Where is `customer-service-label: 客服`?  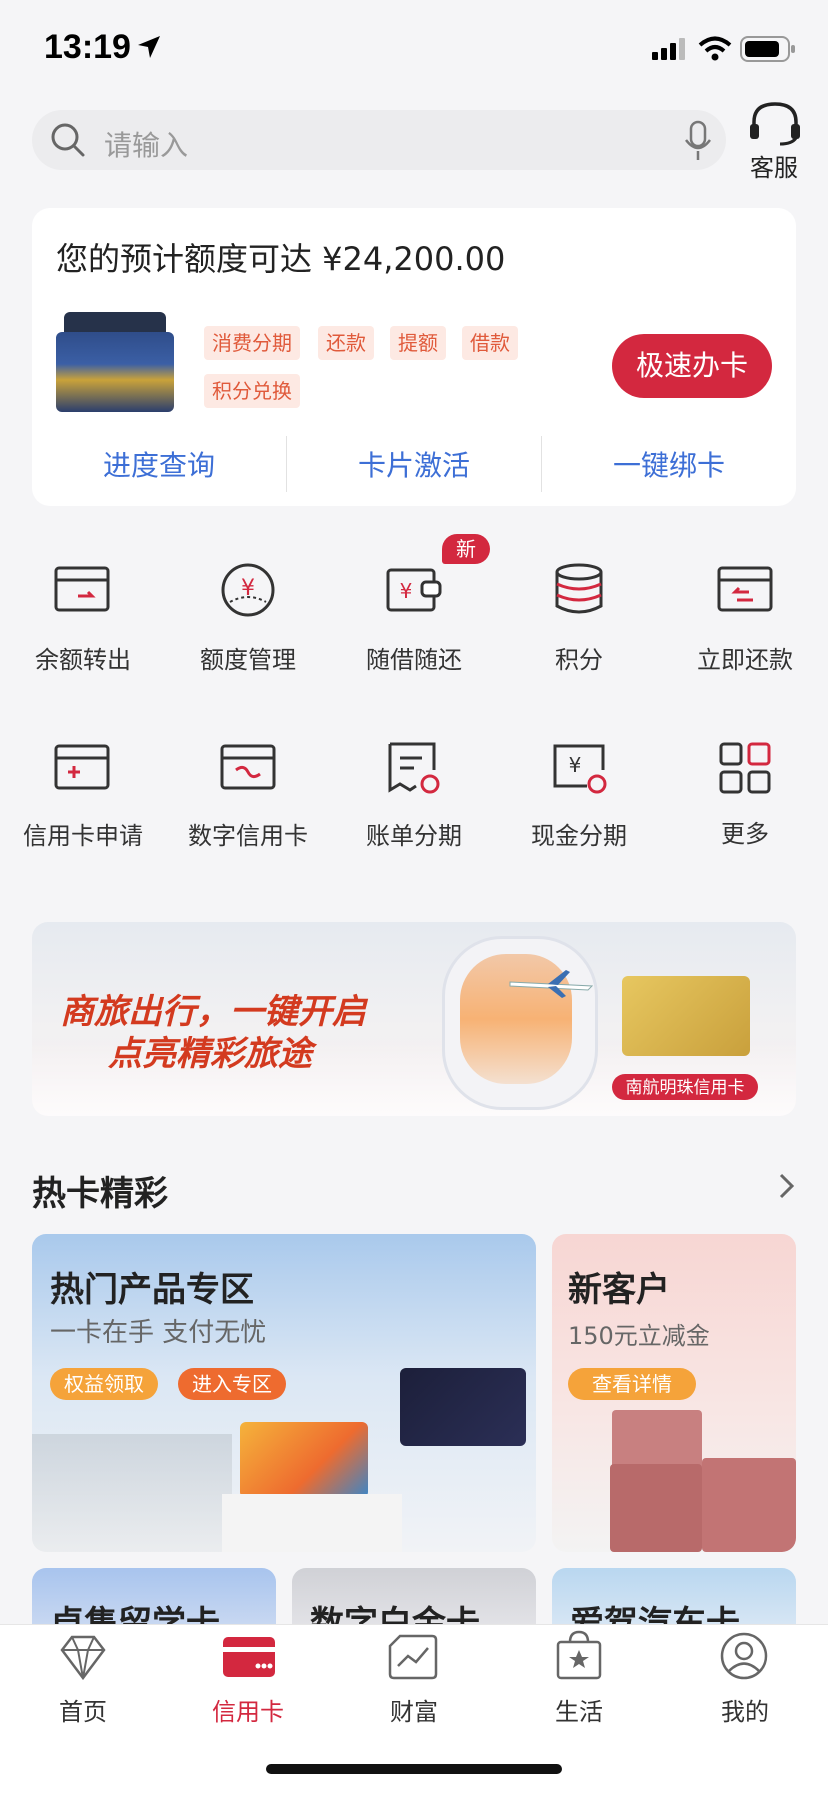
customer-service-label: 客服 is located at coordinates (774, 165).